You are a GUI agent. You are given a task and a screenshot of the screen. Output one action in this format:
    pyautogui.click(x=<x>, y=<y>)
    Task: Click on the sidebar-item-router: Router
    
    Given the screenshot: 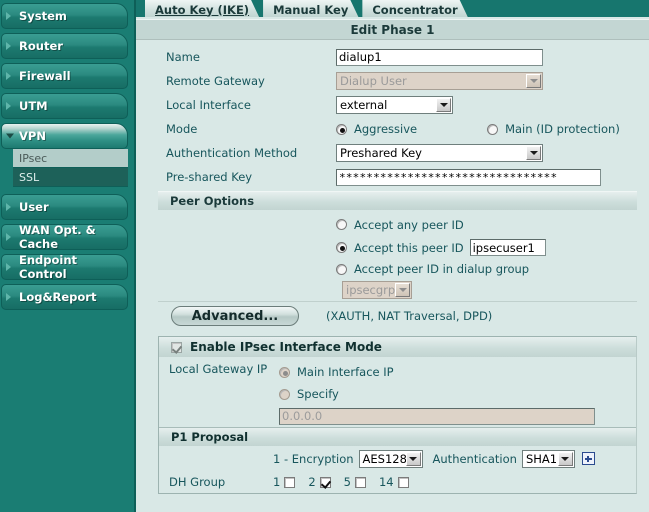 What is the action you would take?
    pyautogui.click(x=64, y=46)
    